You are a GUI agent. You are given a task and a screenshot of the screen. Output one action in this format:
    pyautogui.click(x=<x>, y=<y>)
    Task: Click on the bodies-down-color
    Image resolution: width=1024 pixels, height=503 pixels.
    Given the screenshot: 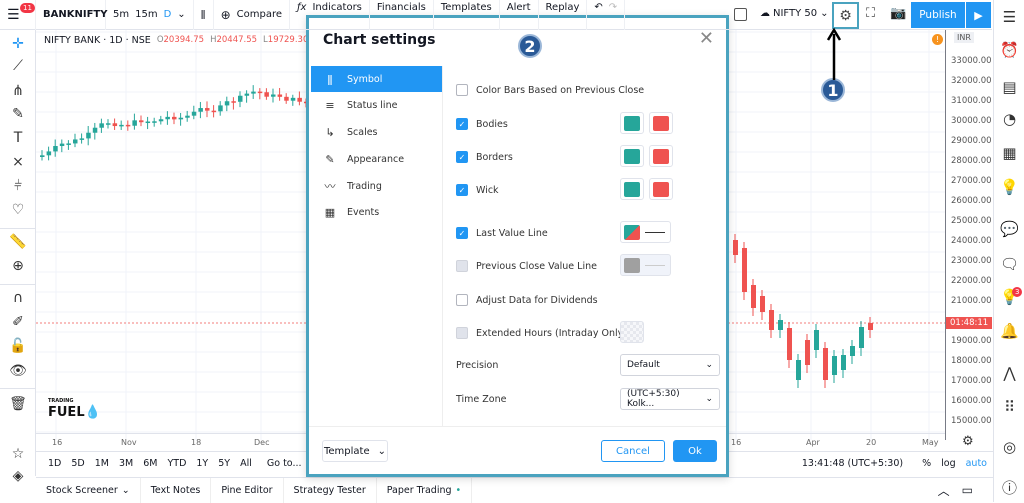 What is the action you would take?
    pyautogui.click(x=661, y=123)
    